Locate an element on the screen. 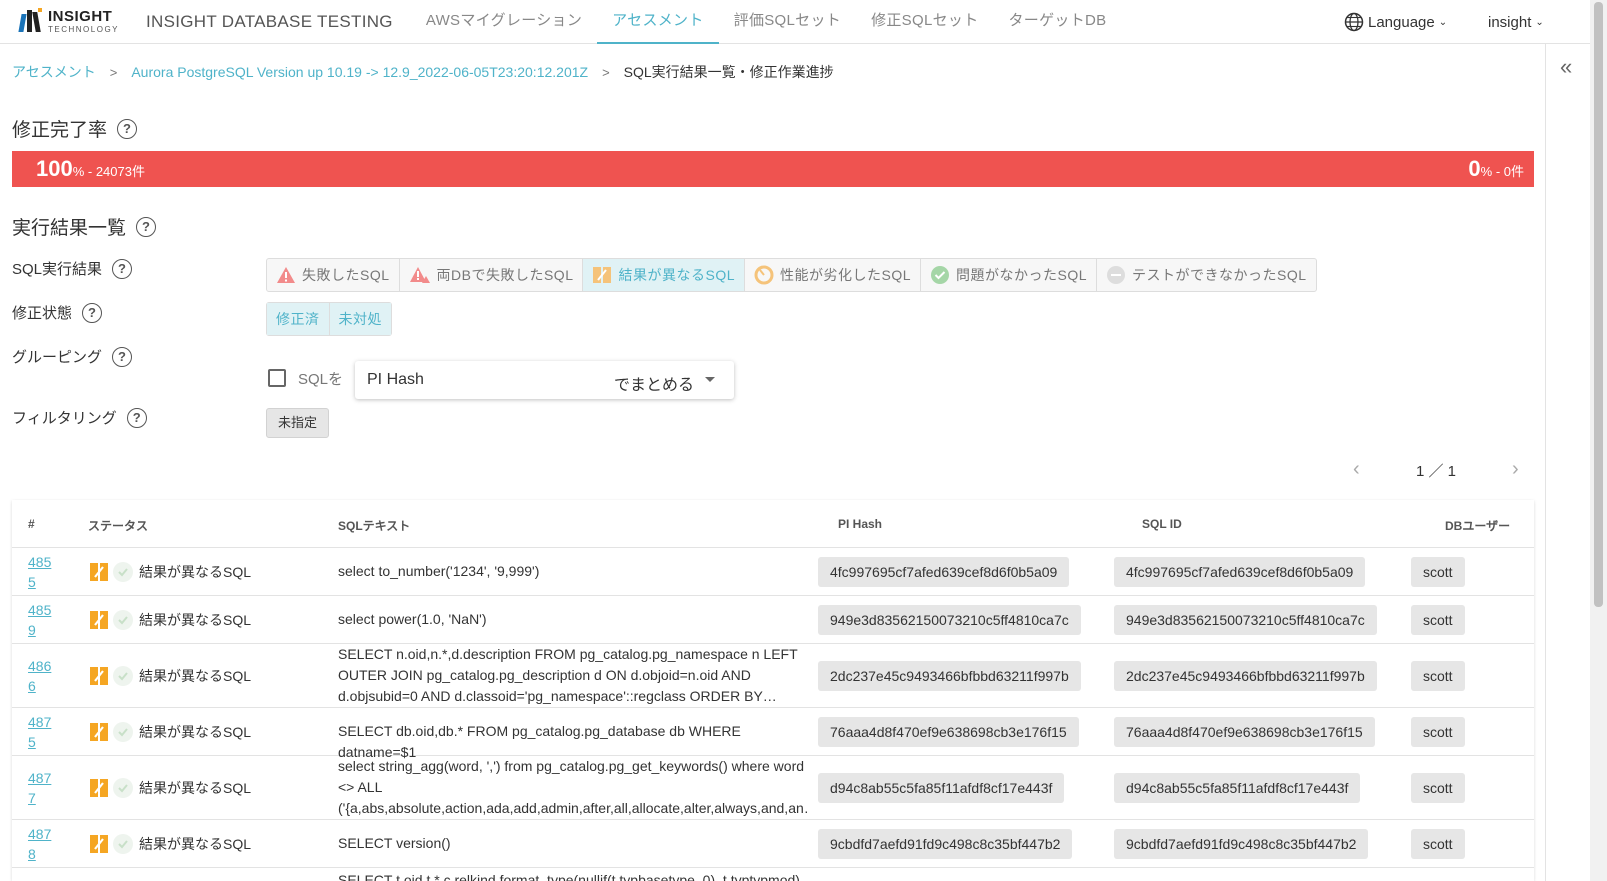  row-sql-text: select power(1.0, 'NaN') is located at coordinates (412, 619).